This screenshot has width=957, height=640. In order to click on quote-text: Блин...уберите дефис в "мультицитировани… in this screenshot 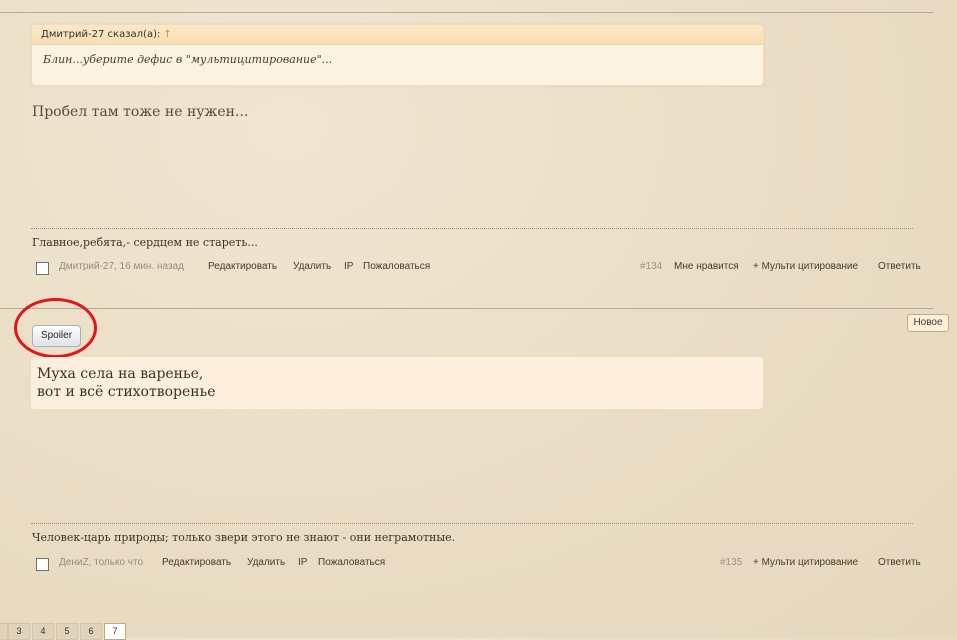, I will do `click(188, 59)`.